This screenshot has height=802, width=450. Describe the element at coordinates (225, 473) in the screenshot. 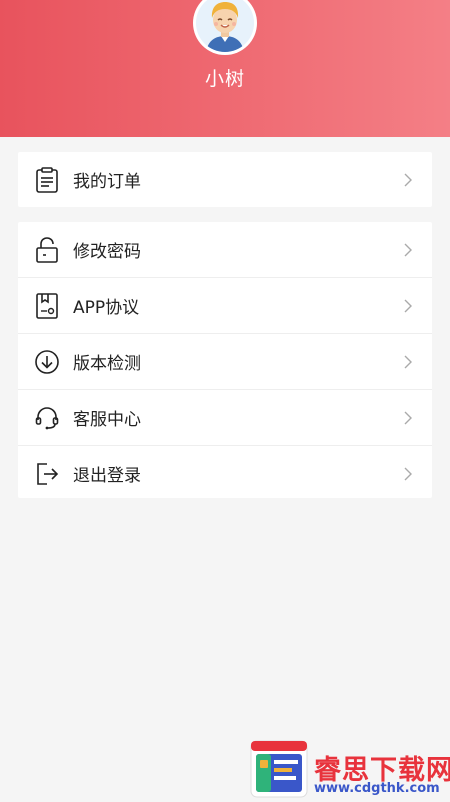

I see `menu-item-logout: 退出登录` at that location.